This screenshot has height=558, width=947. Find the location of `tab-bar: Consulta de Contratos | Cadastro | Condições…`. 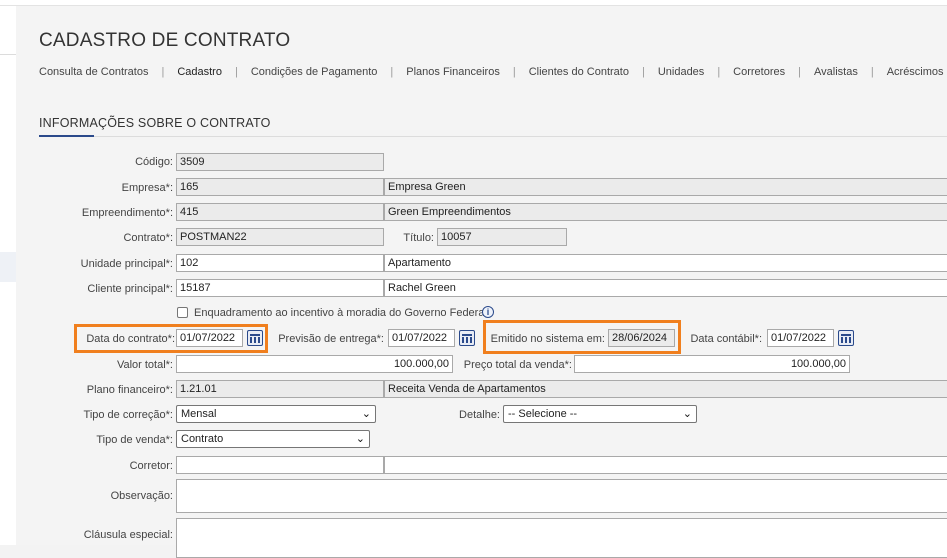

tab-bar: Consulta de Contratos | Cadastro | Condições… is located at coordinates (491, 72).